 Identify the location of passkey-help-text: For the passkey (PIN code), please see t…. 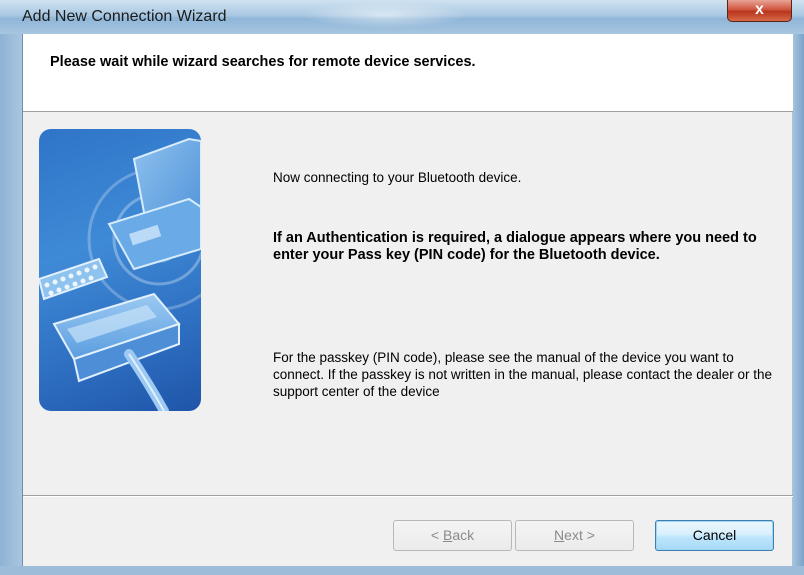
(523, 374).